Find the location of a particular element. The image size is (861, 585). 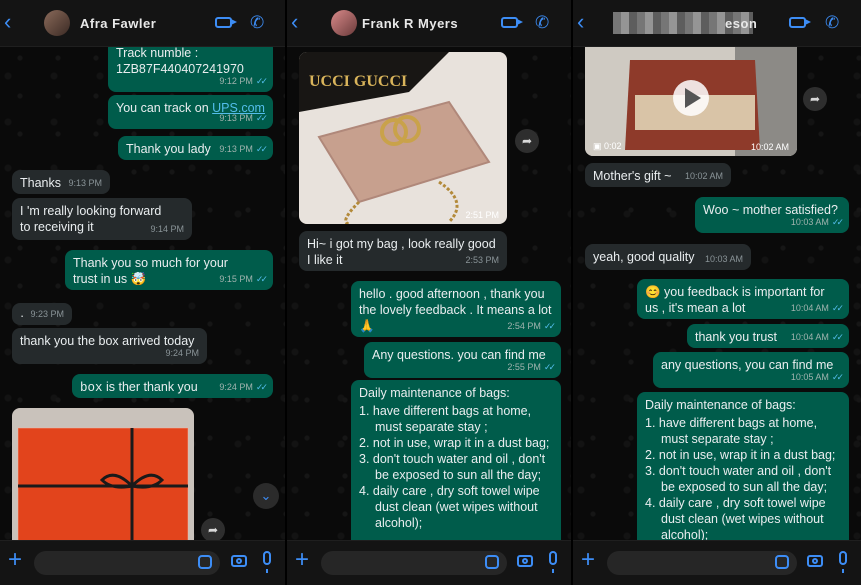

message-time: 2:54 PM is located at coordinates (524, 326).